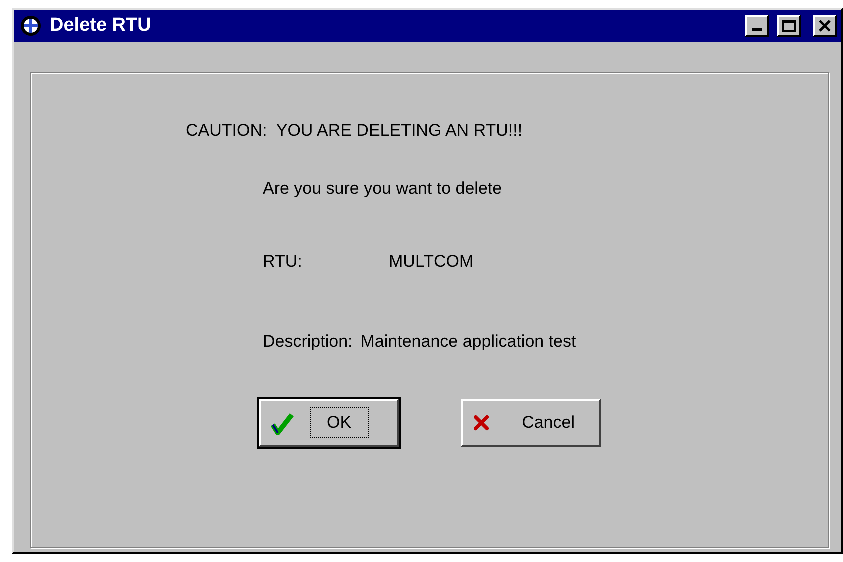 The width and height of the screenshot is (843, 562). I want to click on maximize-button, so click(789, 26).